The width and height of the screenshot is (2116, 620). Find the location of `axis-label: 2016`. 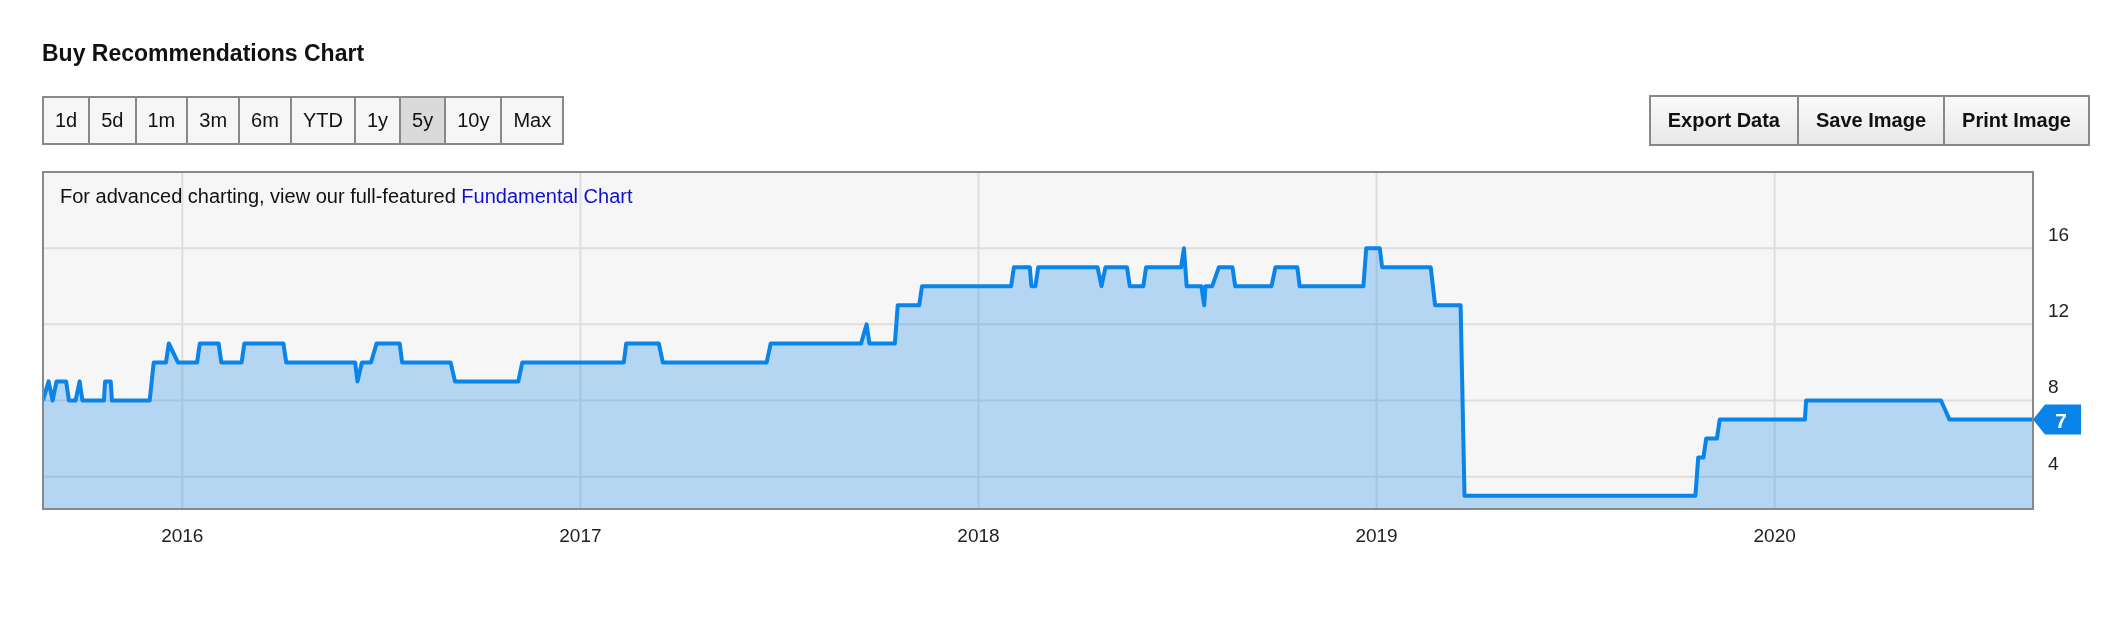

axis-label: 2016 is located at coordinates (182, 535).